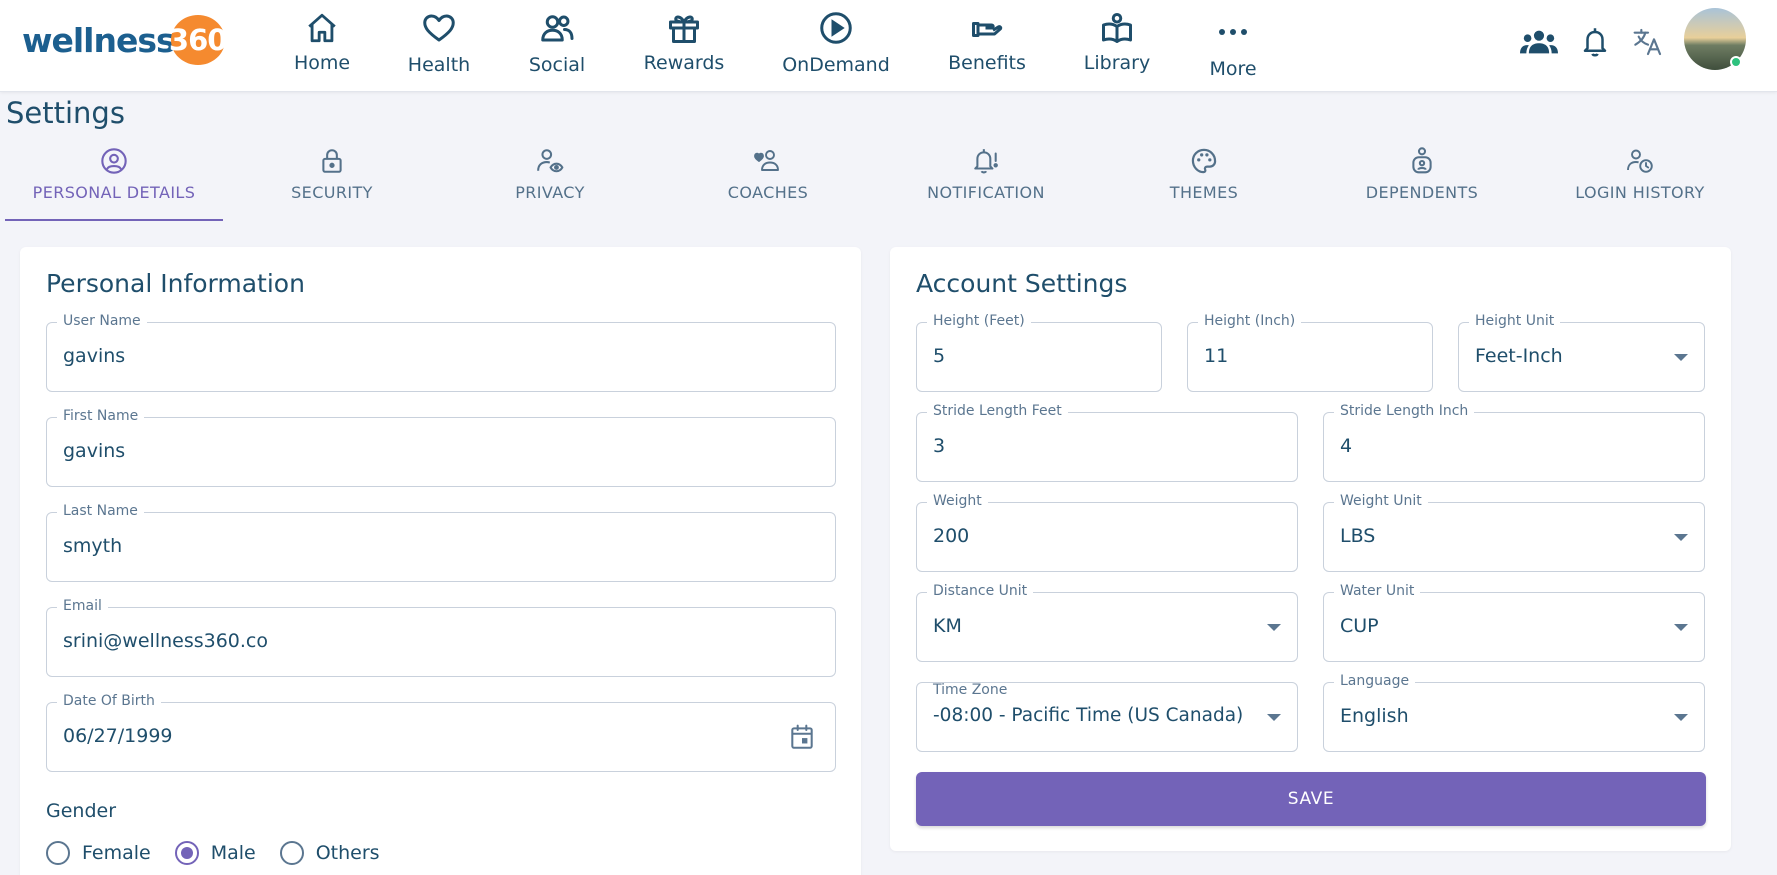  What do you see at coordinates (439, 46) in the screenshot?
I see `nav-item-health: Health` at bounding box center [439, 46].